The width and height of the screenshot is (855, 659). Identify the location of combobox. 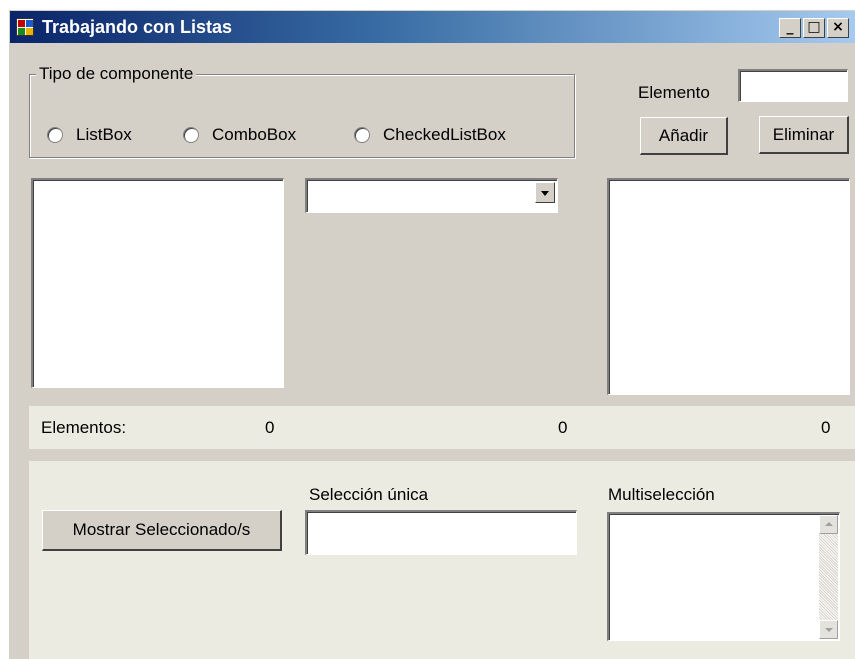
(431, 195).